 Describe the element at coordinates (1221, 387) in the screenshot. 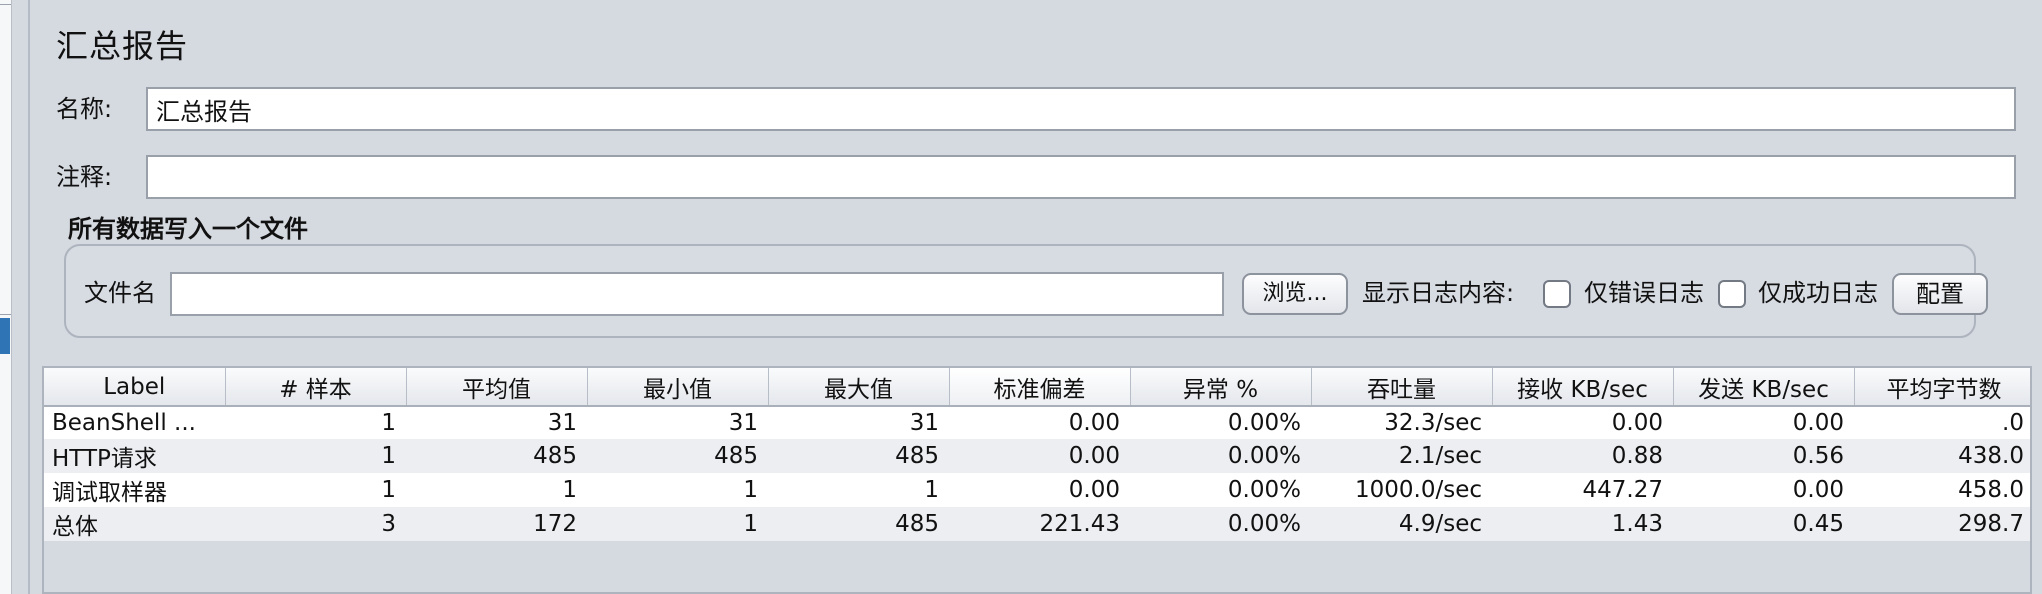

I see `column-header-error-percent: 异常 %` at that location.